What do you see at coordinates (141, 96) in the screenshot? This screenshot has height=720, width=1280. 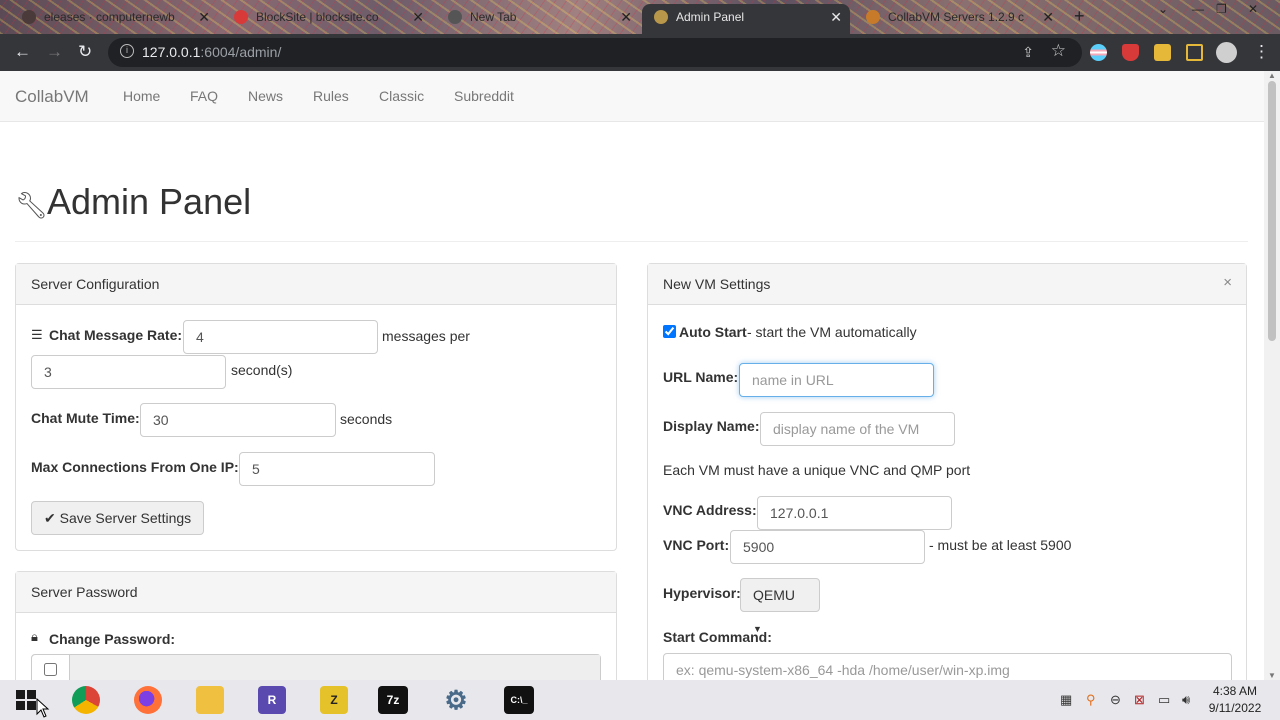 I see `nav-home: Home` at bounding box center [141, 96].